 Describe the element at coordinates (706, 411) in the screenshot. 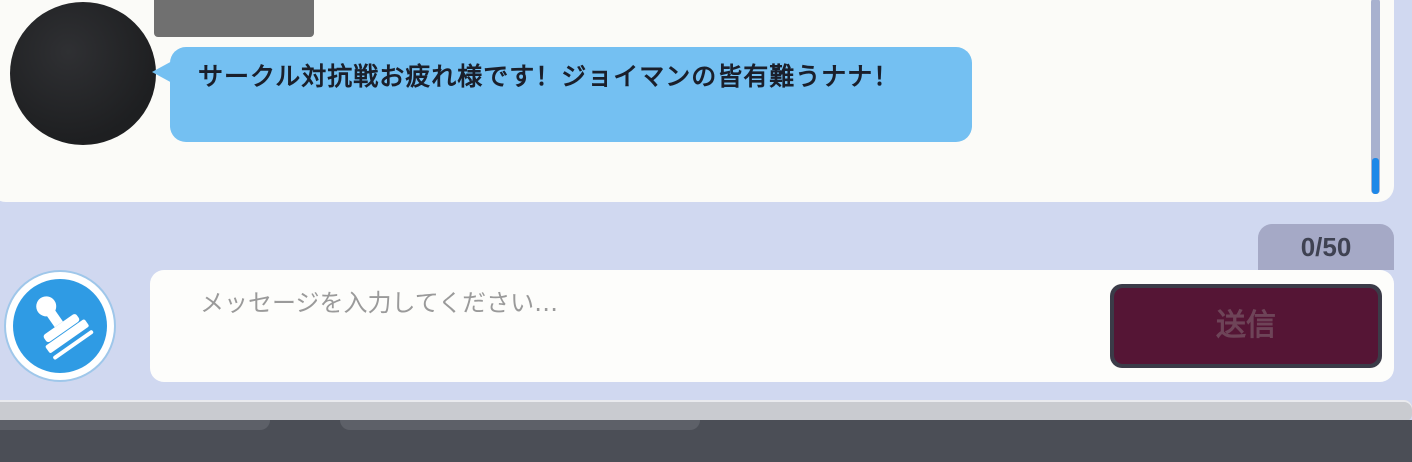

I see `window-bottom-frame` at that location.